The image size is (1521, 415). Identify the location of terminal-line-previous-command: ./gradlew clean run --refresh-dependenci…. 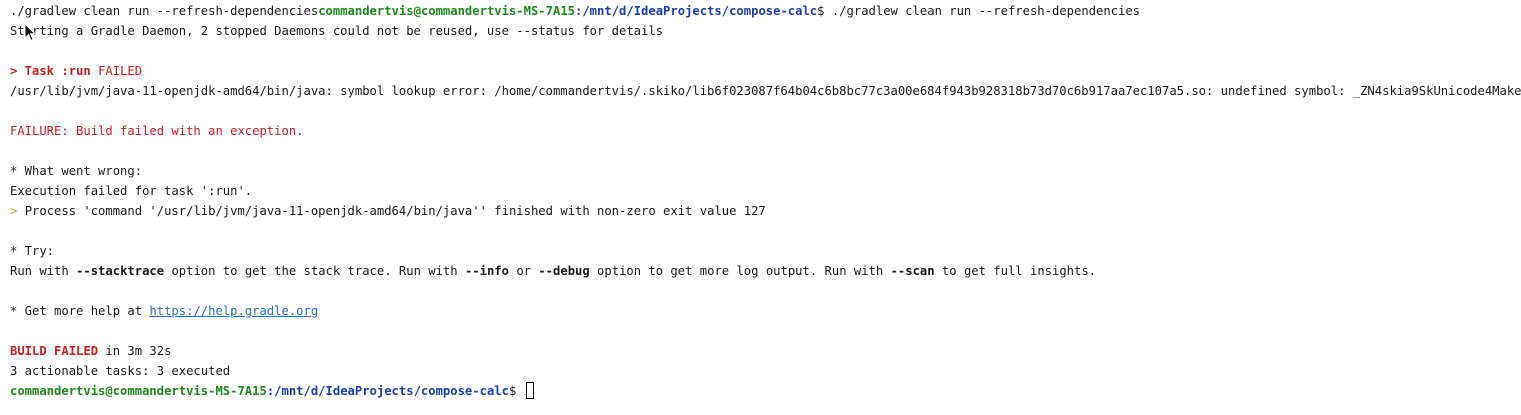
(765, 11).